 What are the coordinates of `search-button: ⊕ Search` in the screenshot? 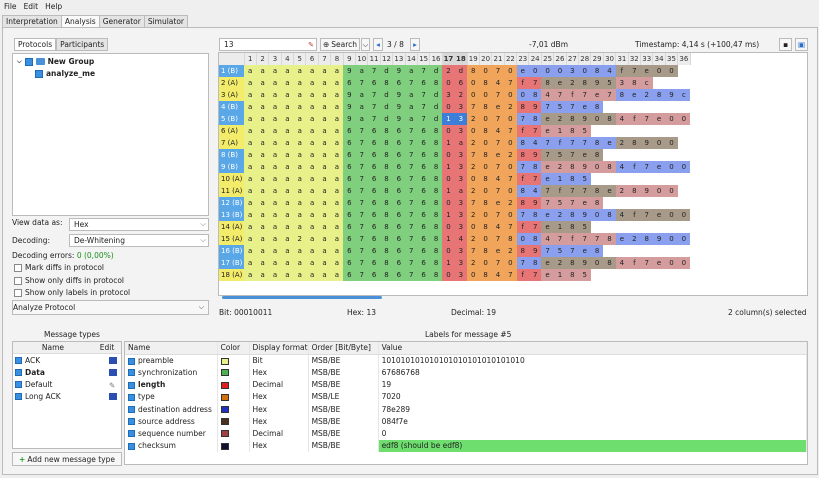 It's located at (340, 44).